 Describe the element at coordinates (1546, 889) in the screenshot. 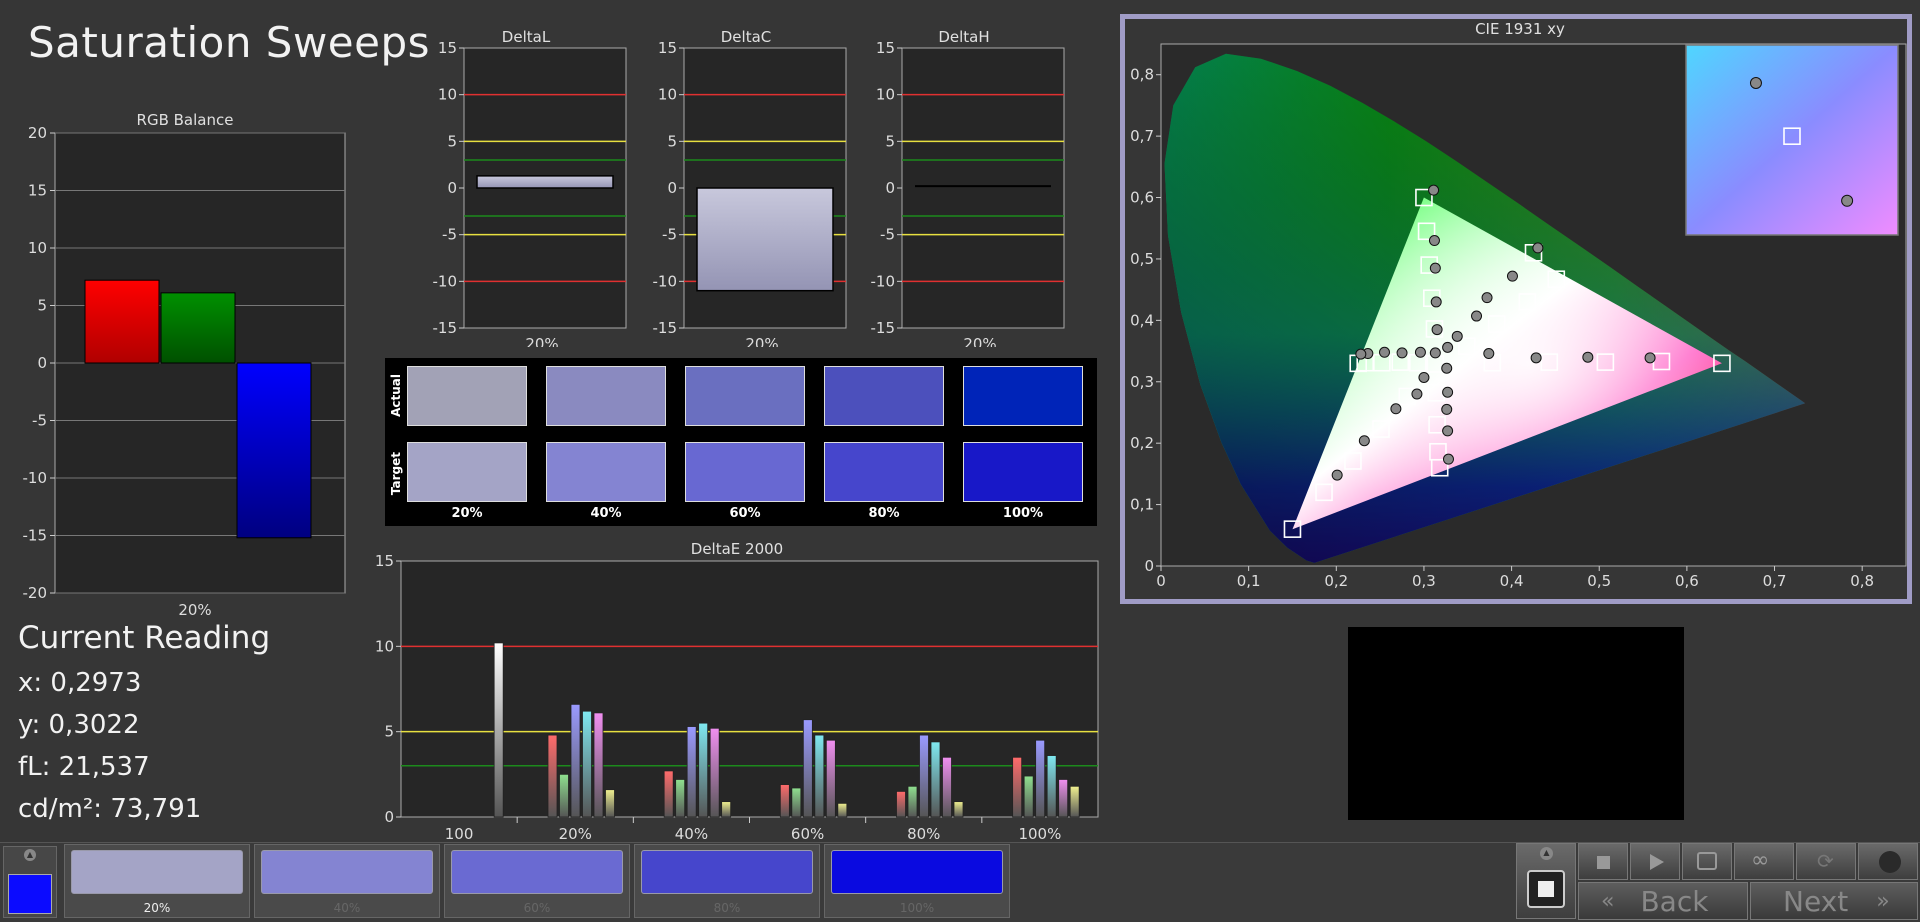

I see `stop-icon` at that location.